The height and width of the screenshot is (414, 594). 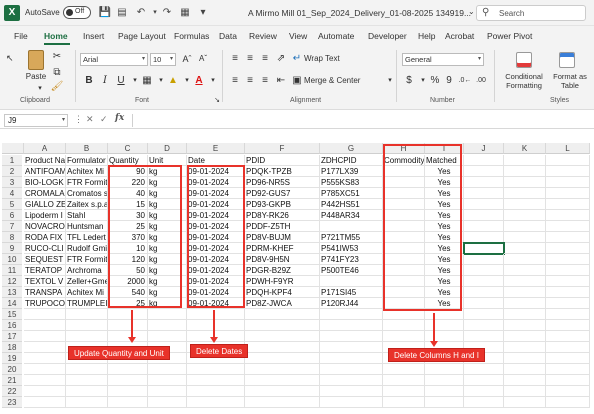 I want to click on cell-a1: Product Na, so click(x=45, y=160).